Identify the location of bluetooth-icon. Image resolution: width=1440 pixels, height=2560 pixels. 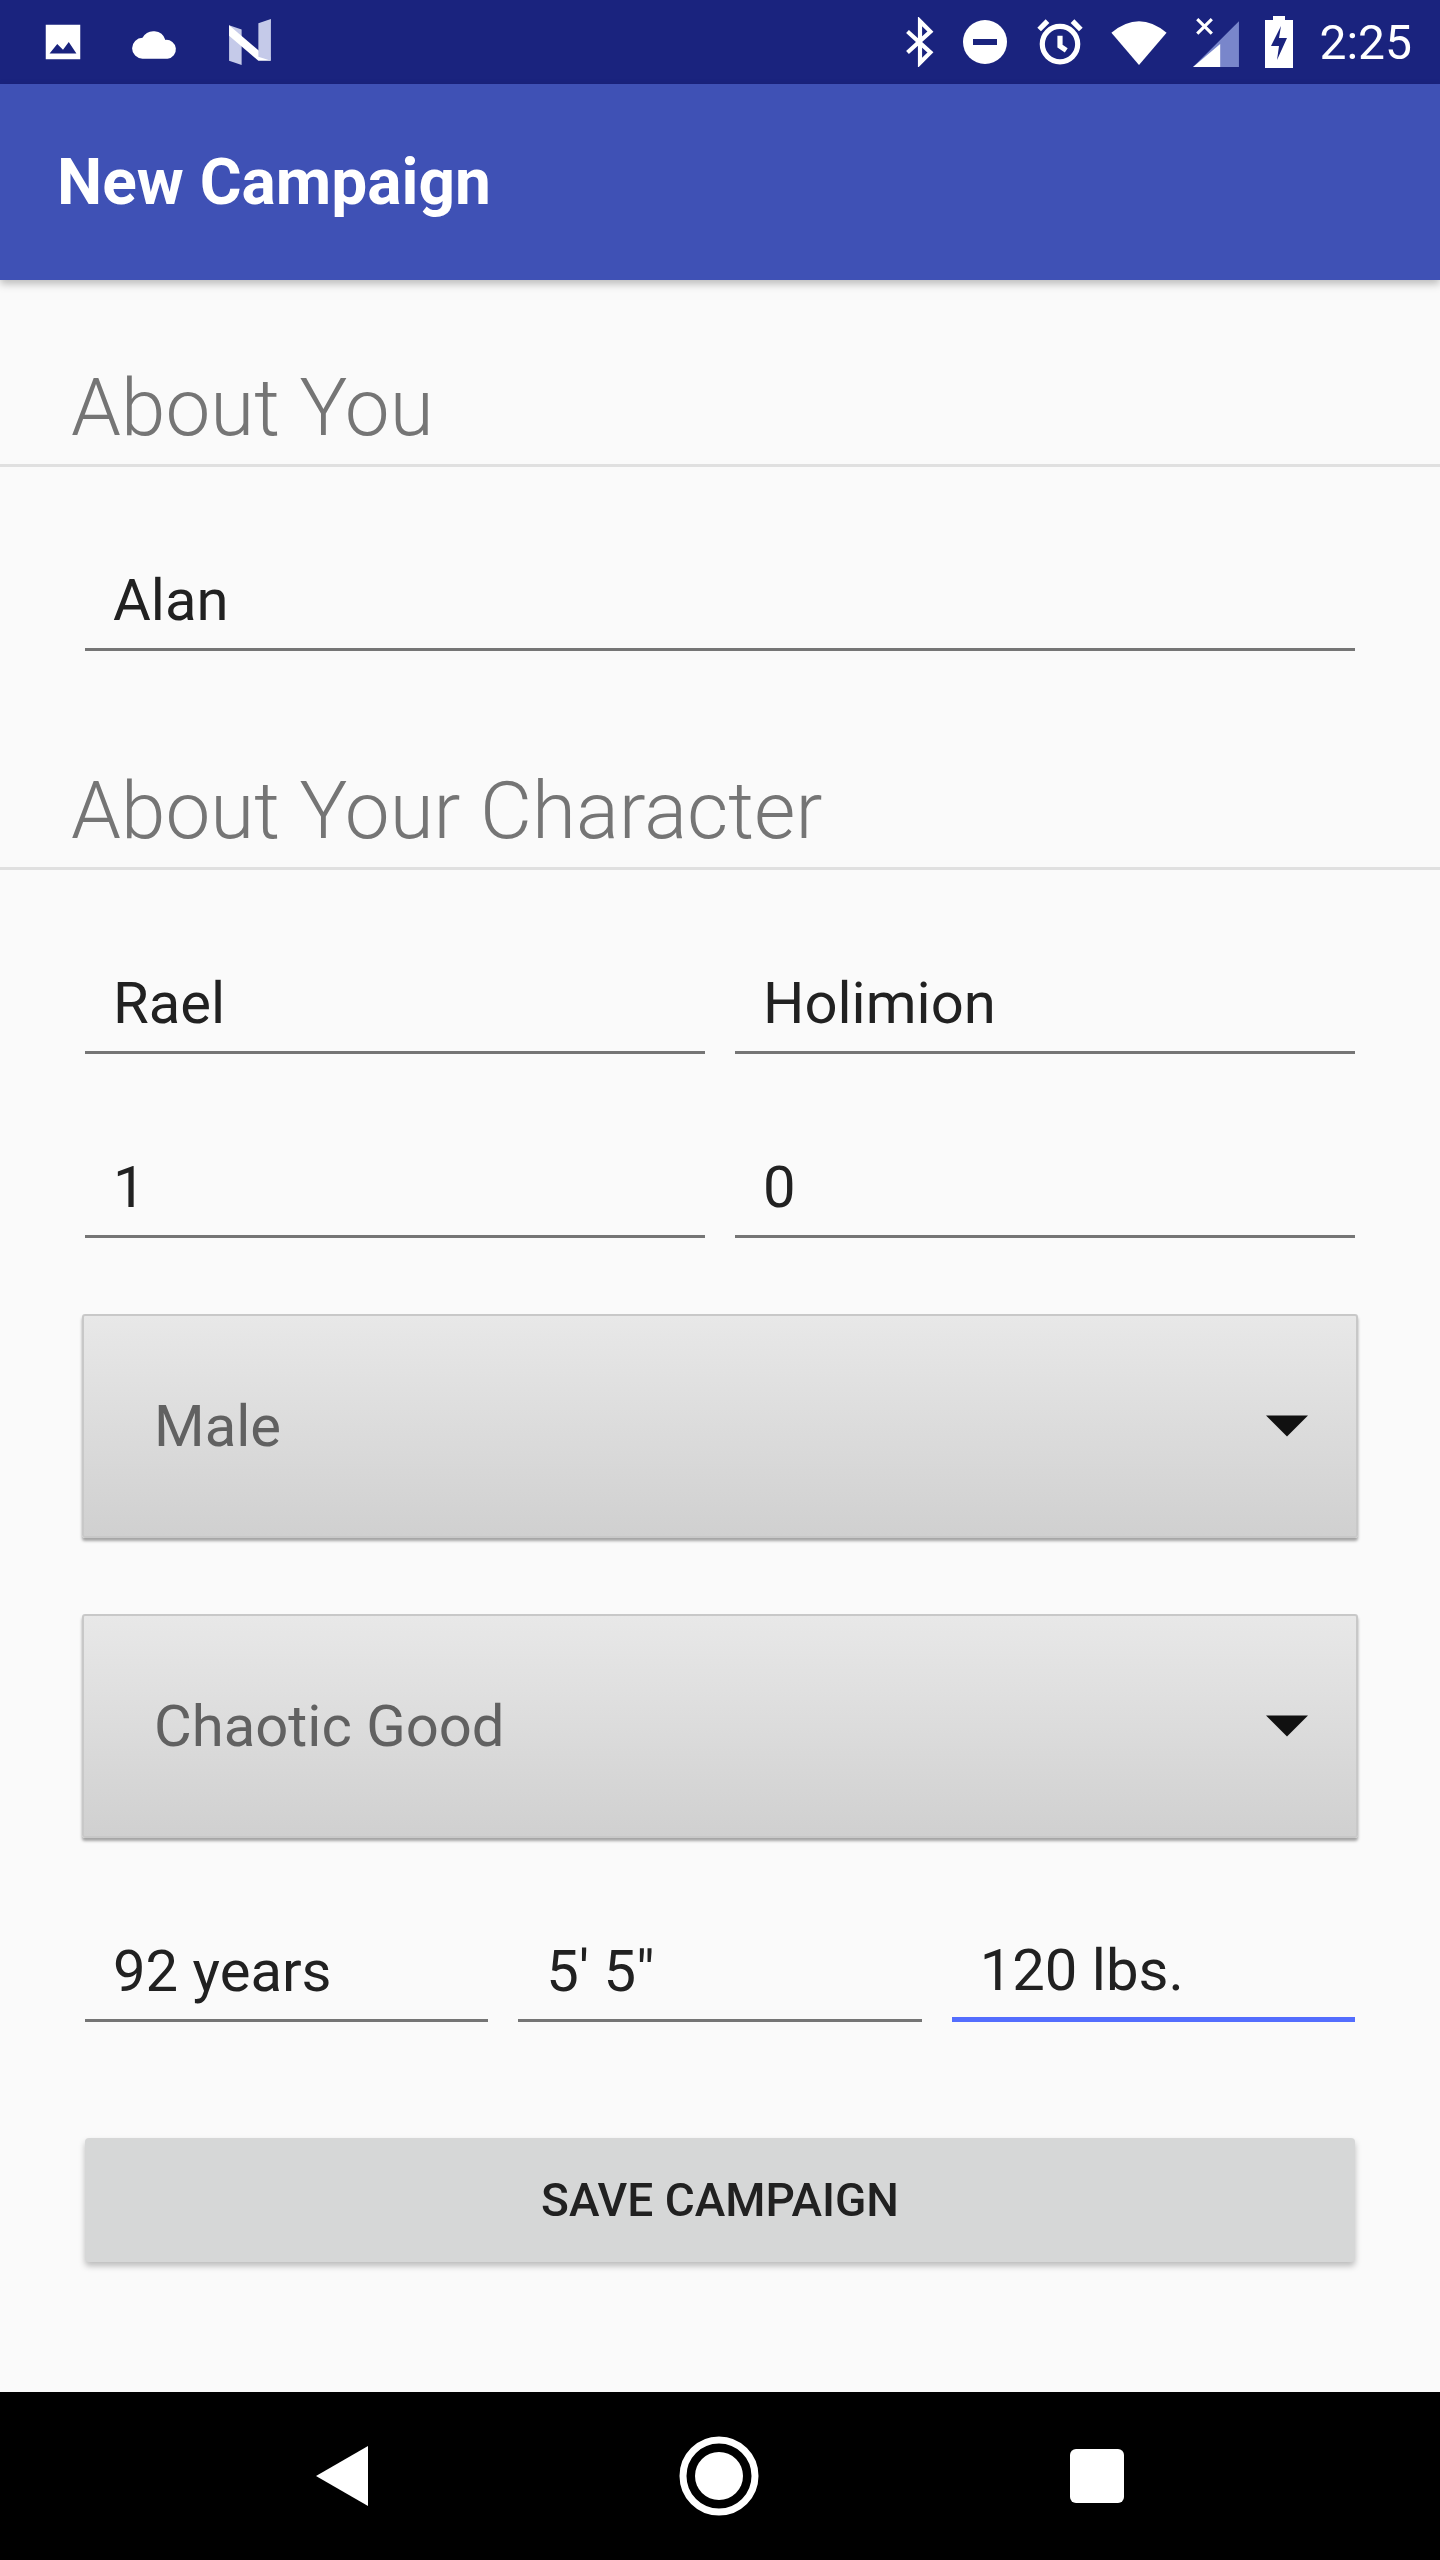
(920, 42).